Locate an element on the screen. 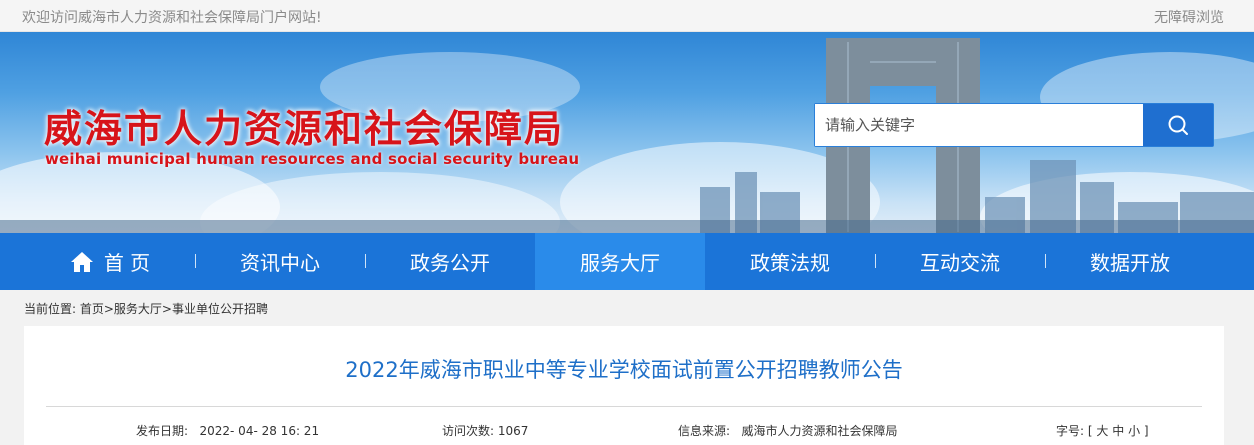 The width and height of the screenshot is (1254, 445). welcome-text: 欢迎访问威海市人力资源和社会保障局门户网站! is located at coordinates (172, 18).